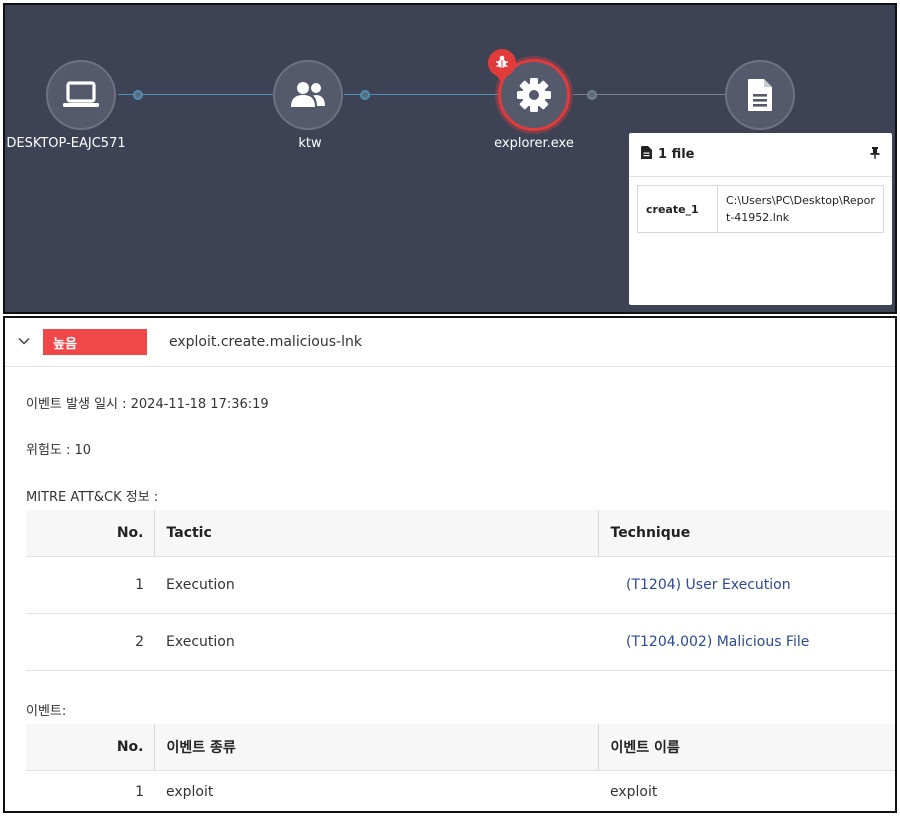 Image resolution: width=900 pixels, height=816 pixels. I want to click on file-popup-title: 1 file, so click(676, 154).